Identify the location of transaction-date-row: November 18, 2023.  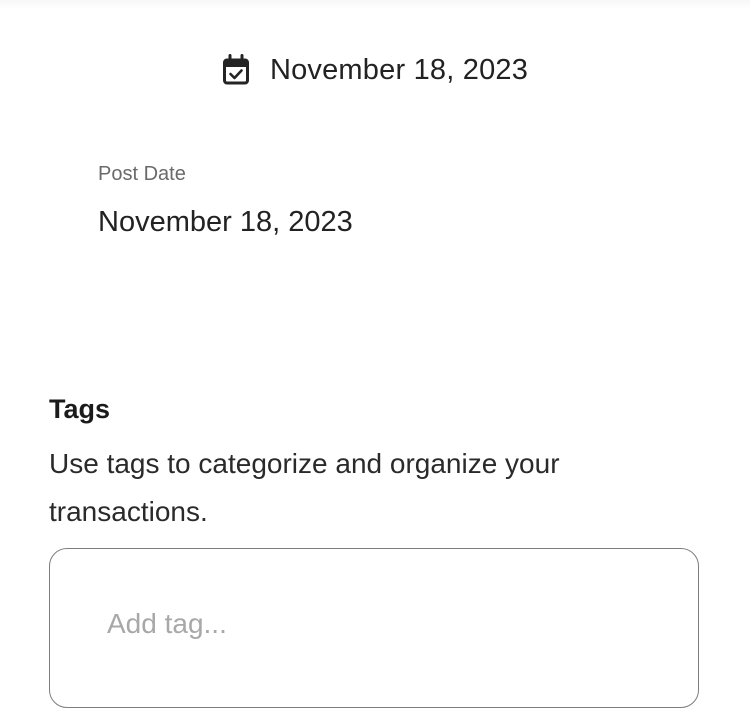
(375, 70).